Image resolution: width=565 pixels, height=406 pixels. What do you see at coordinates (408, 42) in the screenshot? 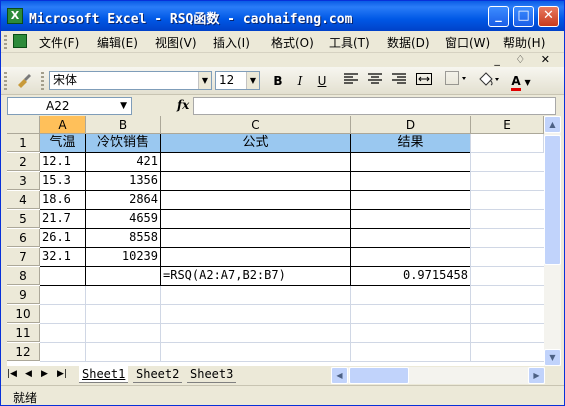
I see `menu-data: 数据(D)` at bounding box center [408, 42].